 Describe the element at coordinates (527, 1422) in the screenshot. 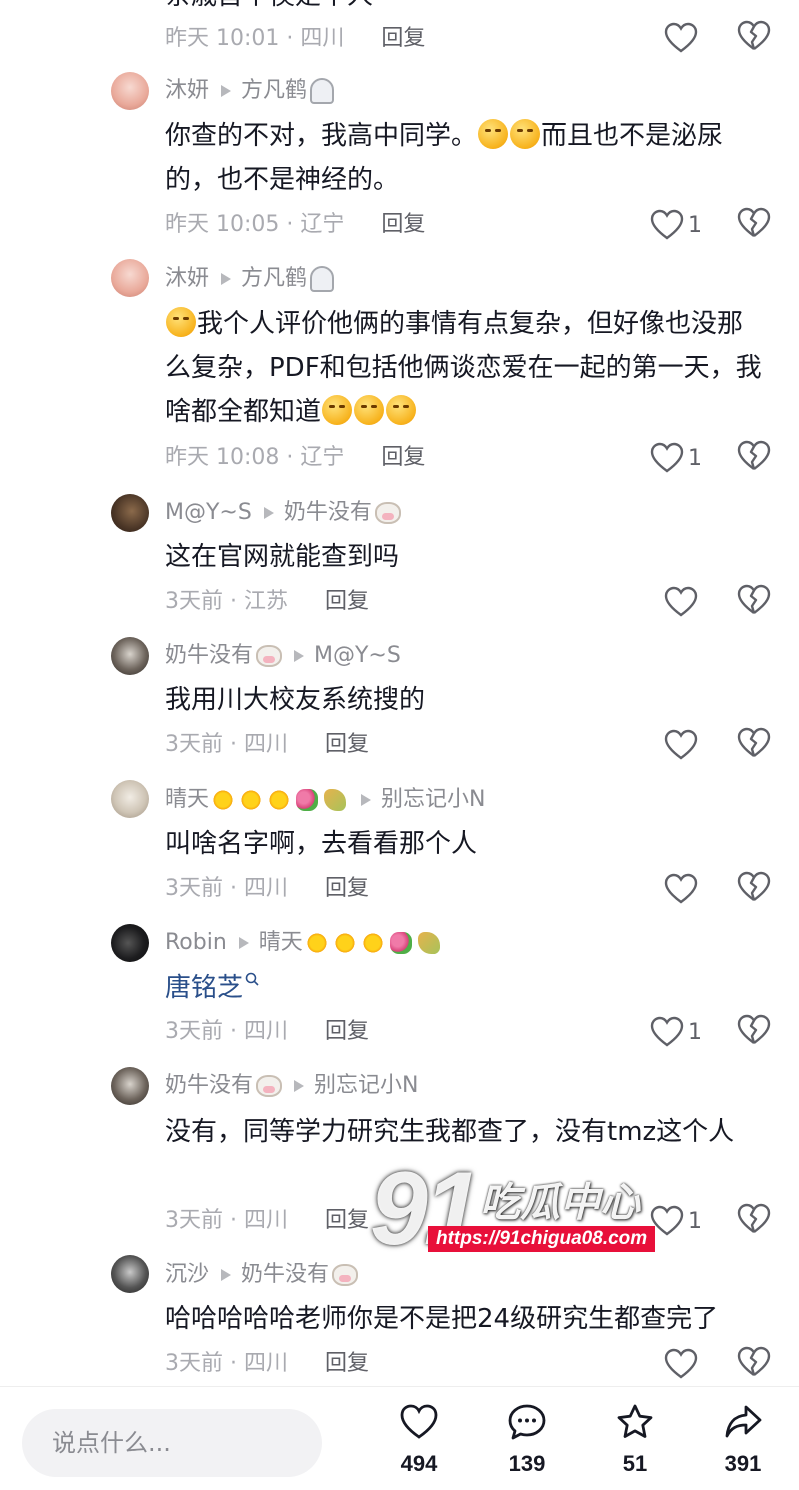

I see `comment-bubble-icon` at that location.